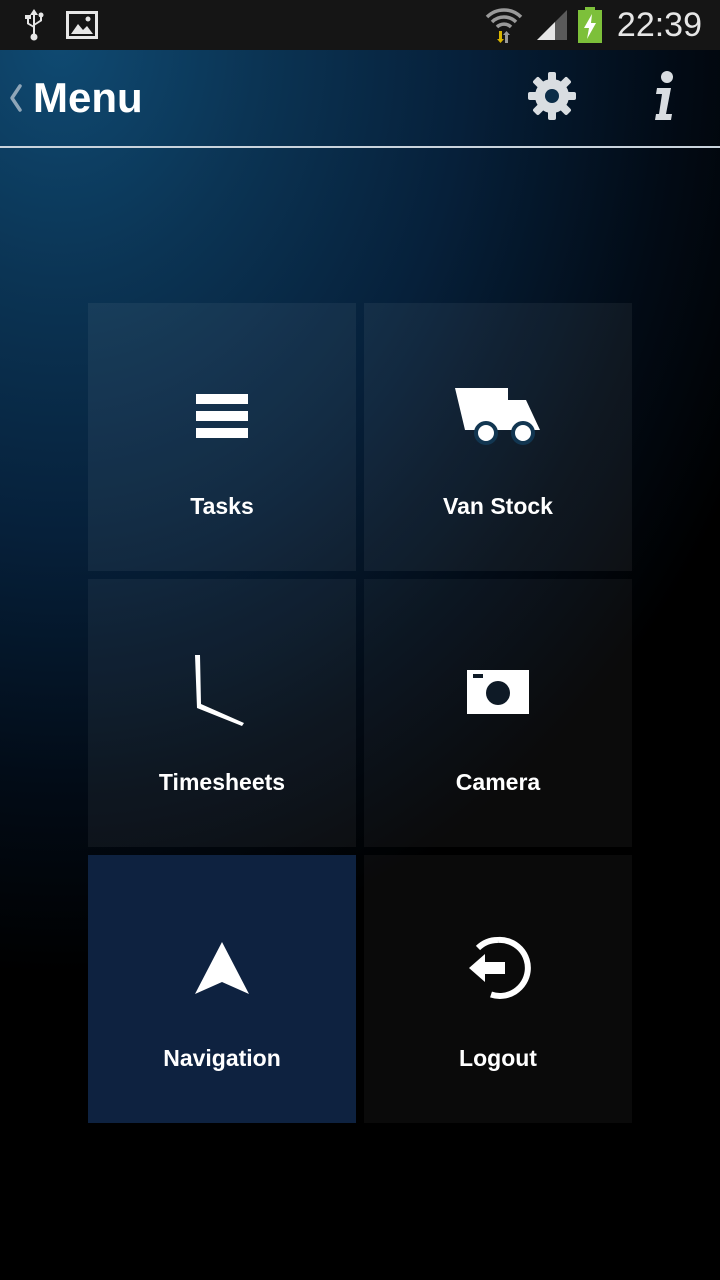 The width and height of the screenshot is (720, 1280). What do you see at coordinates (222, 1058) in the screenshot?
I see `navigation-label: Navigation` at bounding box center [222, 1058].